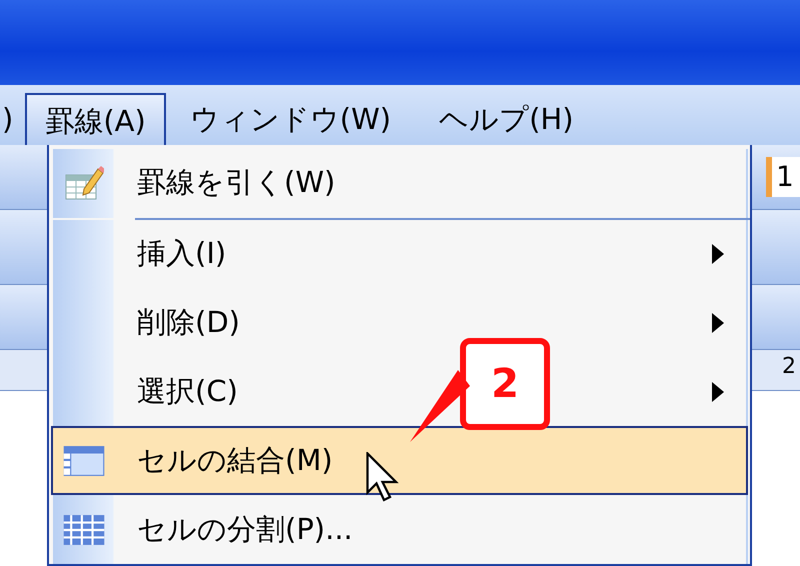  What do you see at coordinates (382, 477) in the screenshot?
I see `mouse-pointer-icon` at bounding box center [382, 477].